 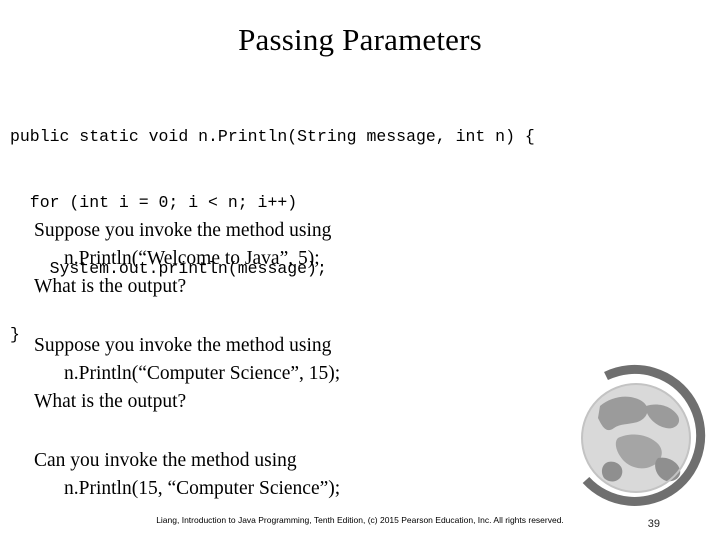 I want to click on paragraph-line-indented: n.Println(“Welcome to Java”, 5);, so click(x=192, y=258).